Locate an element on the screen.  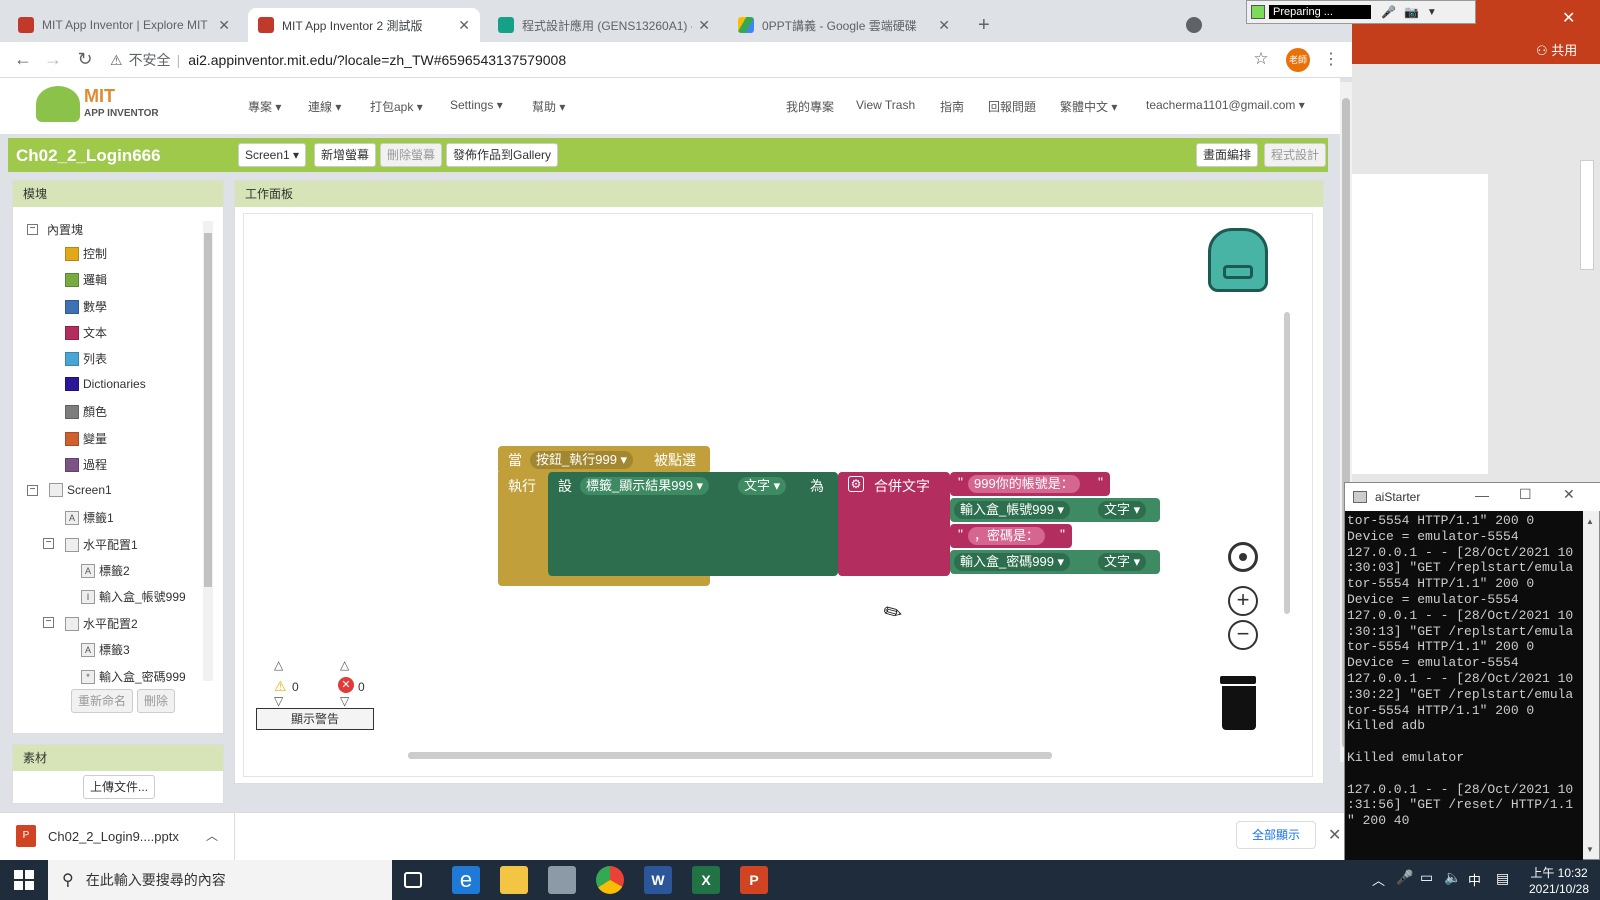
category-lists: 列表 is located at coordinates (86, 358).